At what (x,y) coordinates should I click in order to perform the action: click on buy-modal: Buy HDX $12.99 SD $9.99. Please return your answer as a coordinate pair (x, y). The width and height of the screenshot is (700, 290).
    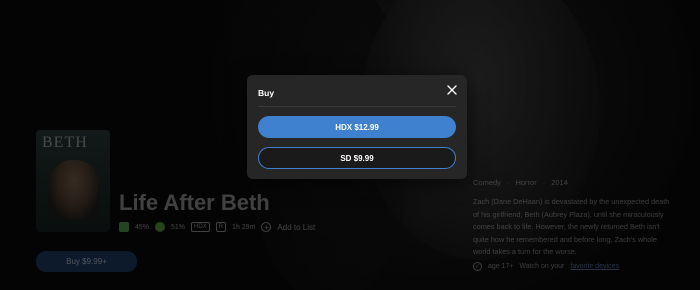
    Looking at the image, I should click on (357, 127).